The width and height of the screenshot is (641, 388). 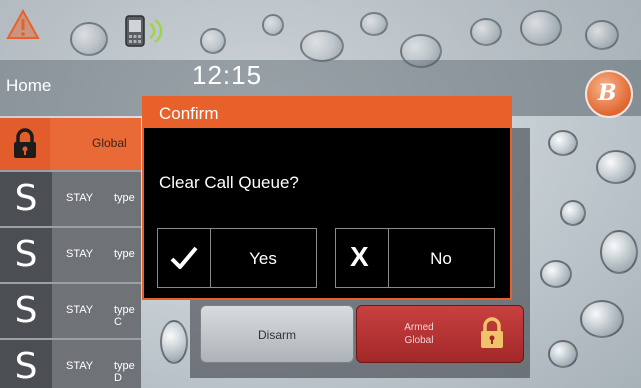 I want to click on partition-type: type D, so click(x=124, y=372).